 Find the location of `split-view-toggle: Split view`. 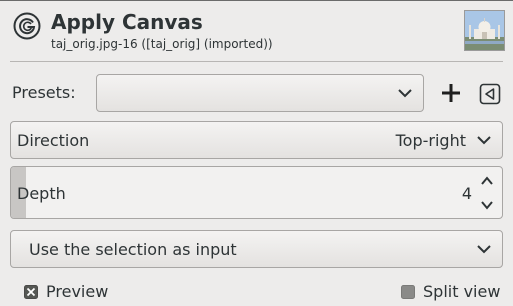

split-view-toggle: Split view is located at coordinates (450, 292).